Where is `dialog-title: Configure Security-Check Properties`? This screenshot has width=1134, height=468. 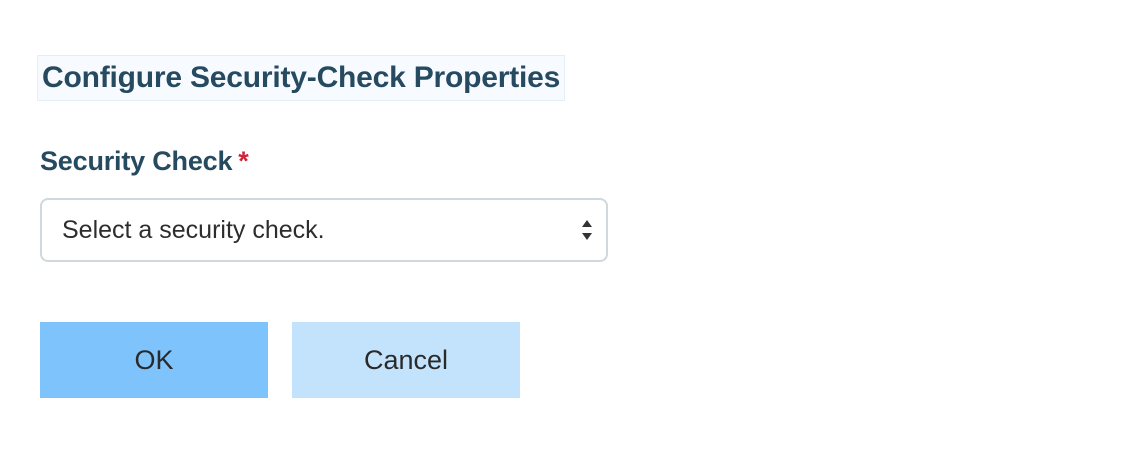
dialog-title: Configure Security-Check Properties is located at coordinates (301, 78).